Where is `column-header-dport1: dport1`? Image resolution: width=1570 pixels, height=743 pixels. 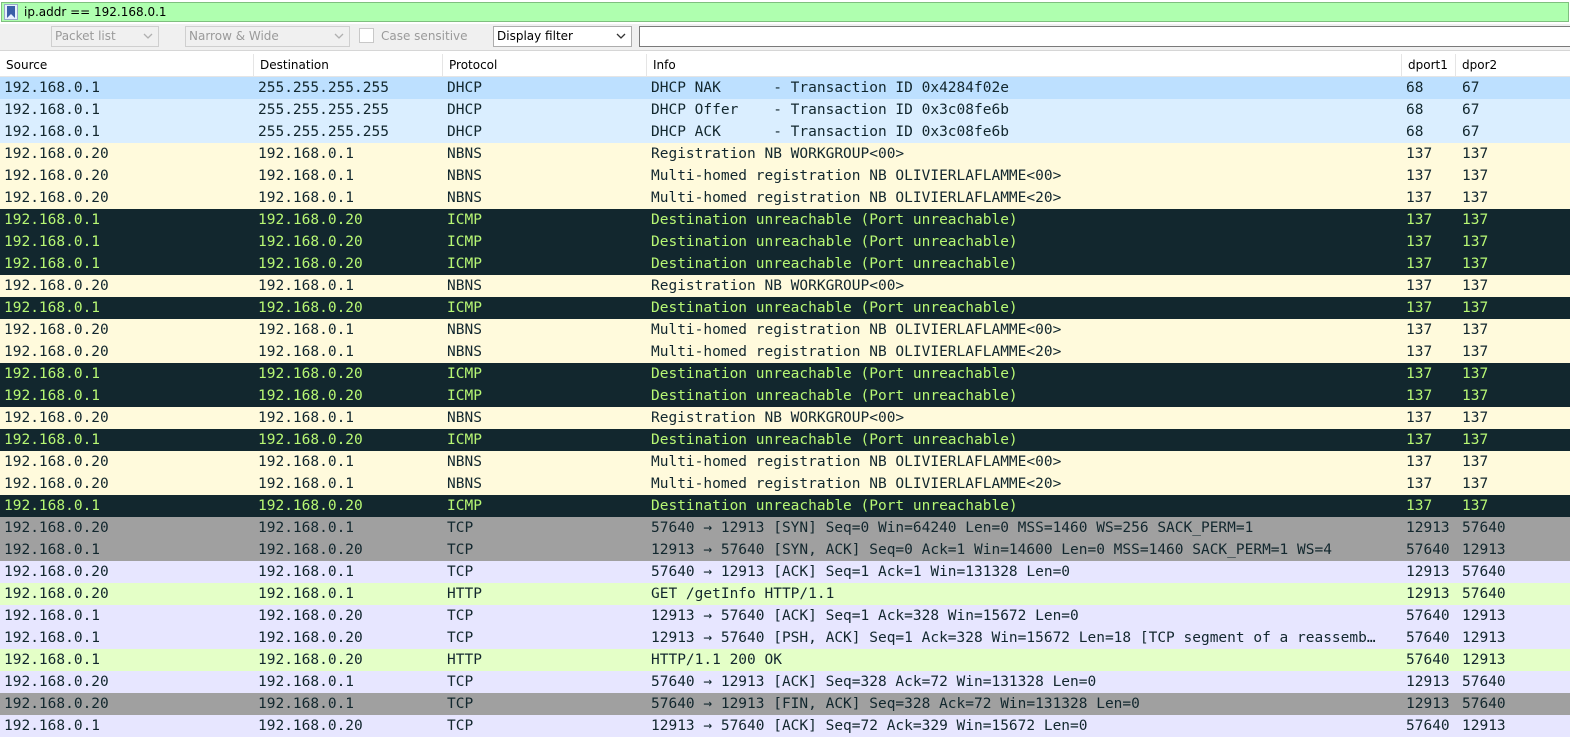 column-header-dport1: dport1 is located at coordinates (1429, 65).